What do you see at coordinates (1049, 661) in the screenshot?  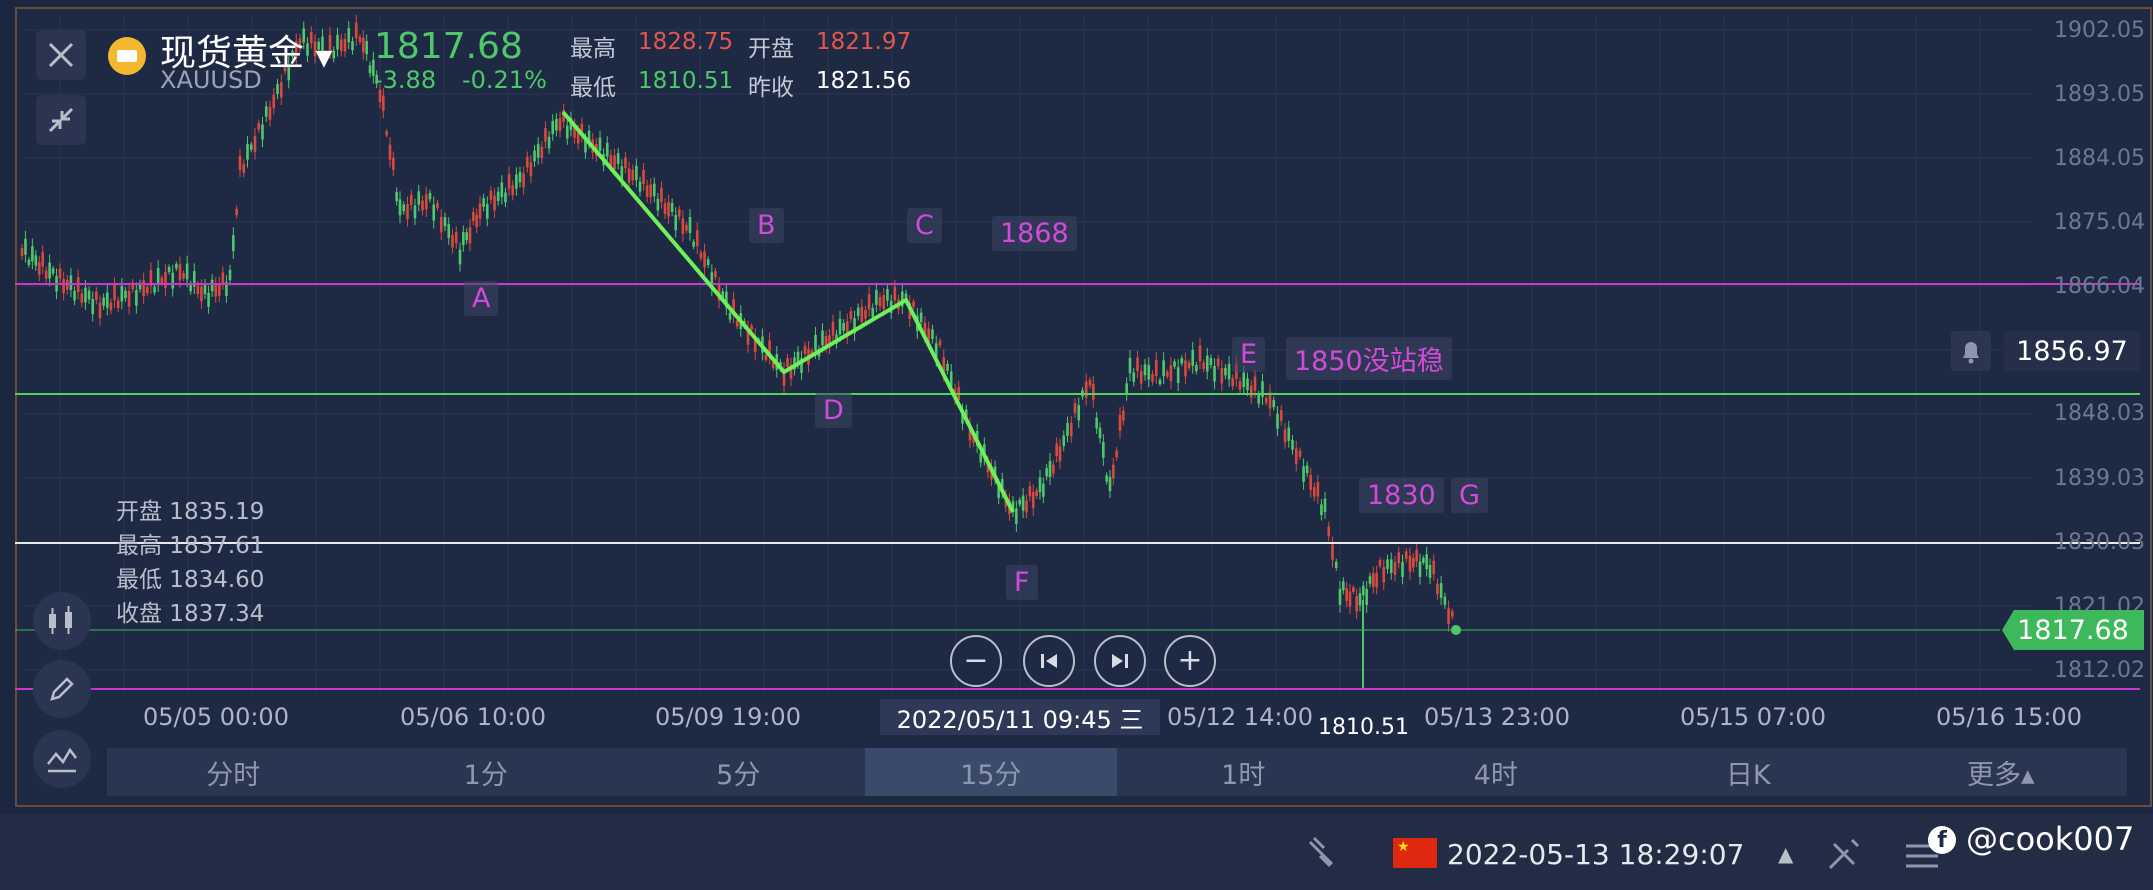 I see `step-back-button` at bounding box center [1049, 661].